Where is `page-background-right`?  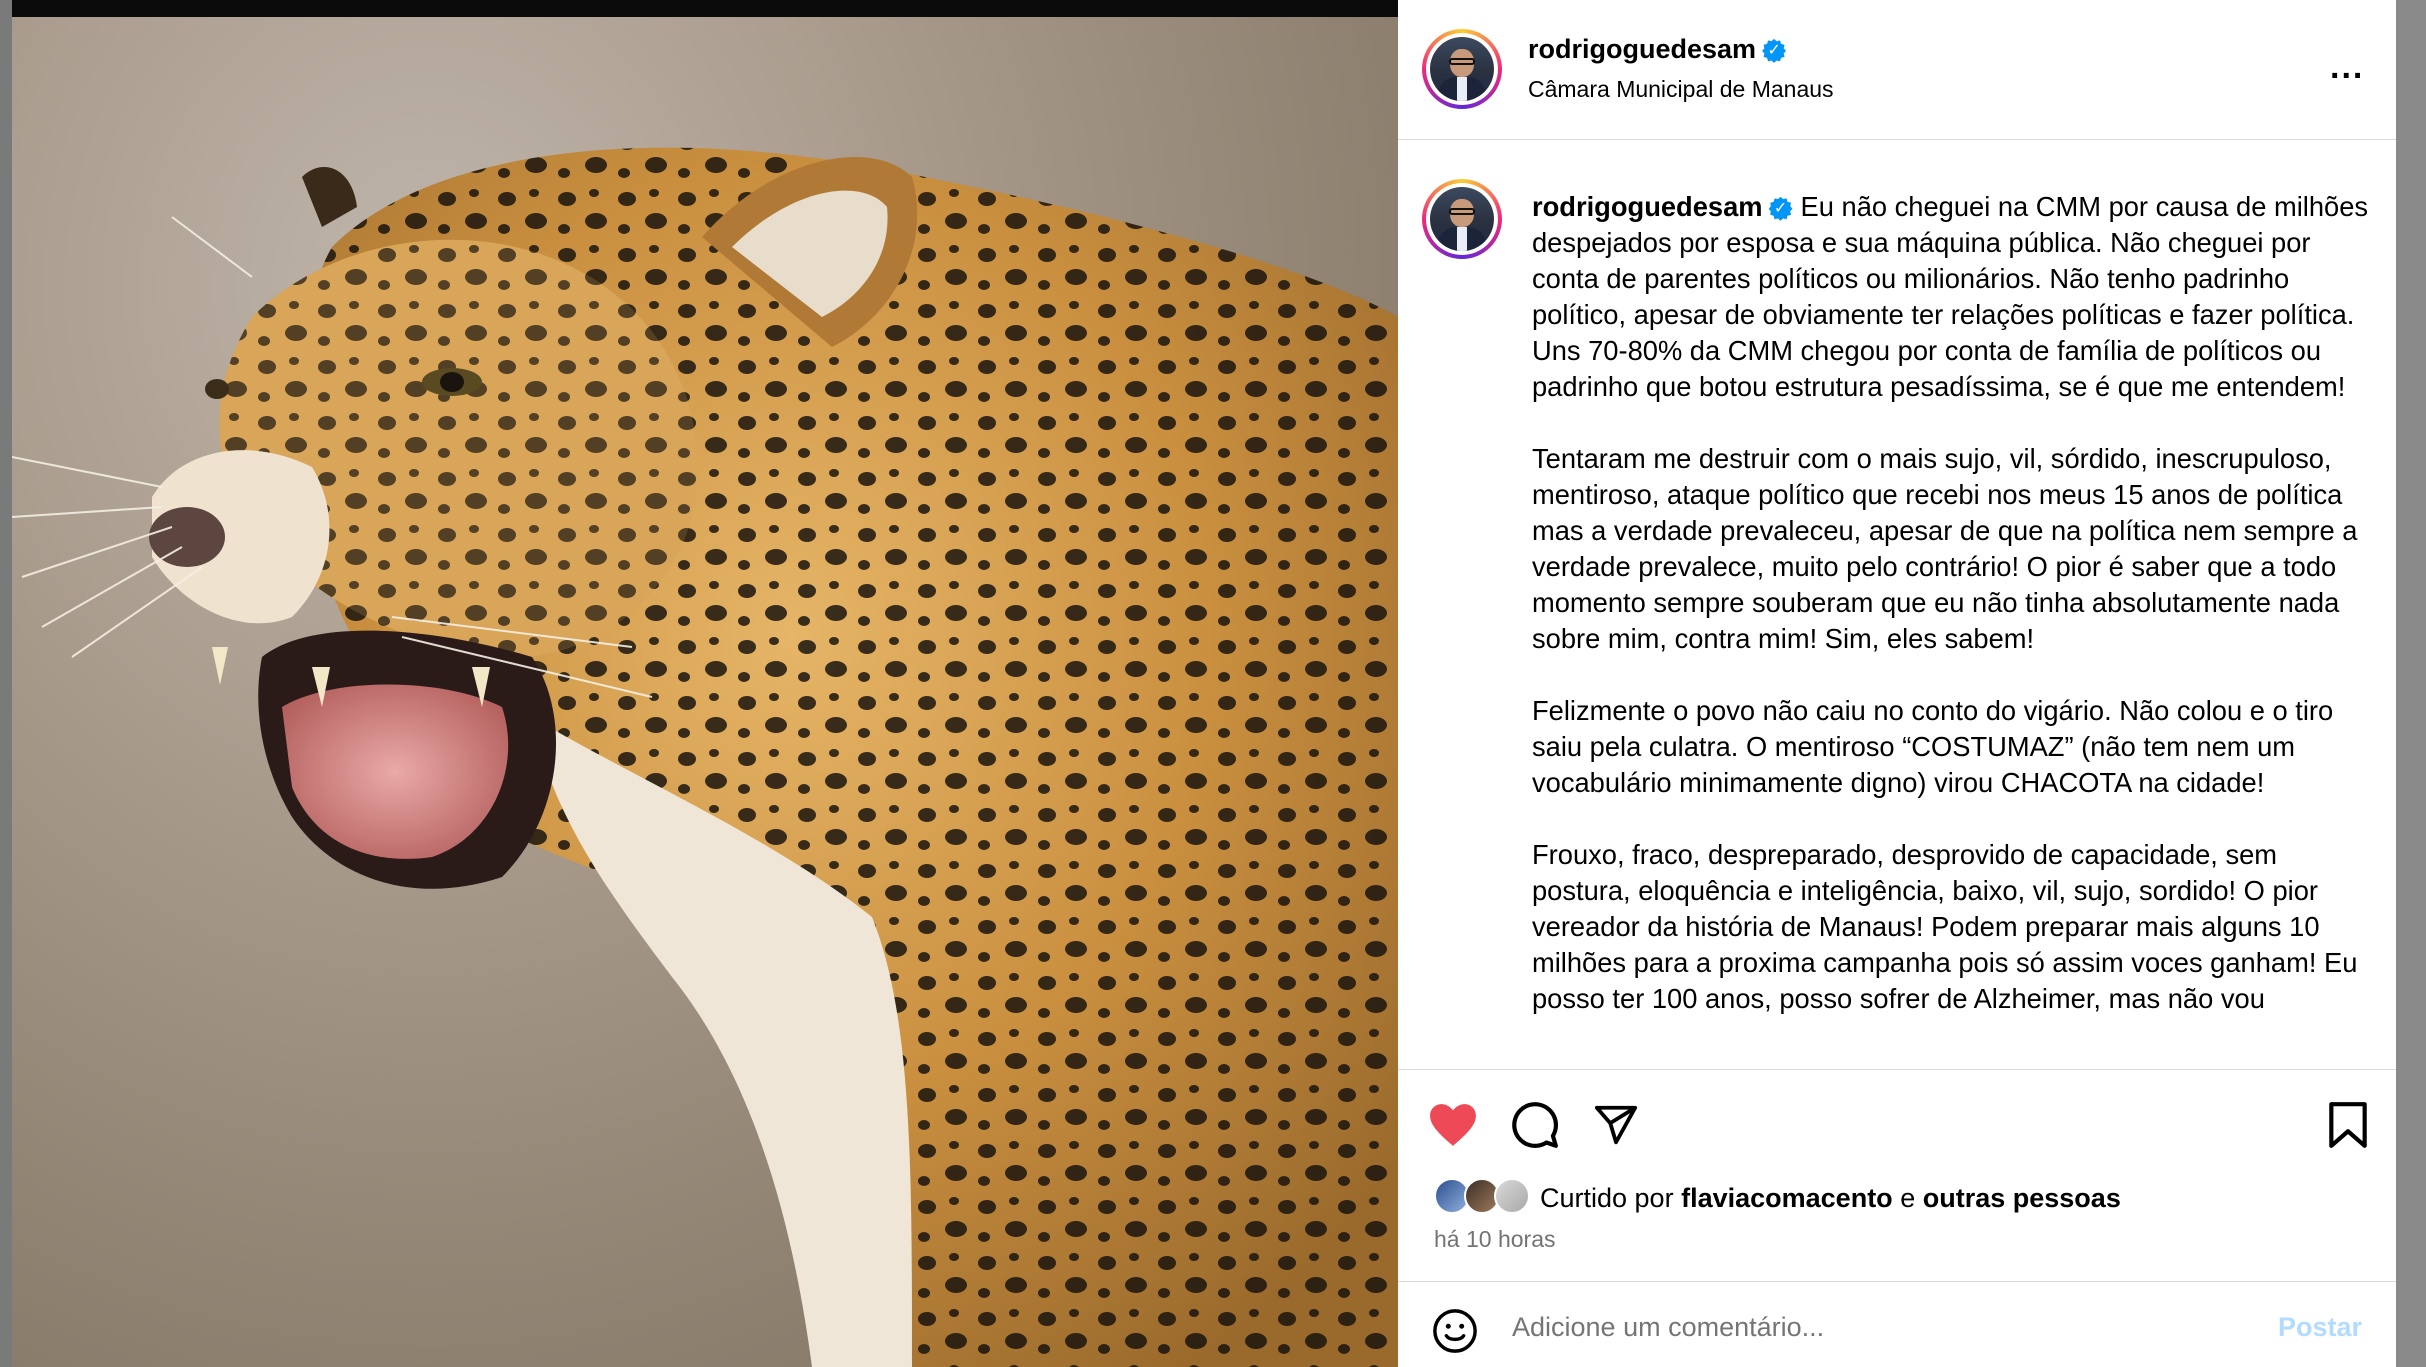 page-background-right is located at coordinates (2411, 683).